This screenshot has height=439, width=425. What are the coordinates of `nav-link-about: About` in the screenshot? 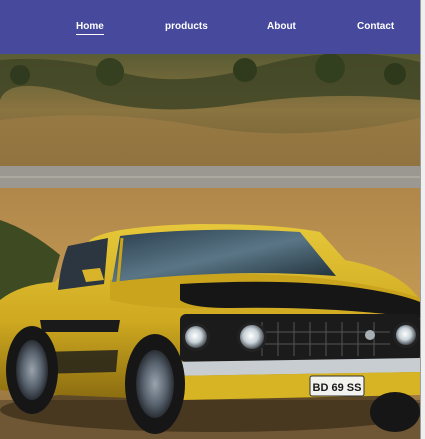 It's located at (281, 26).